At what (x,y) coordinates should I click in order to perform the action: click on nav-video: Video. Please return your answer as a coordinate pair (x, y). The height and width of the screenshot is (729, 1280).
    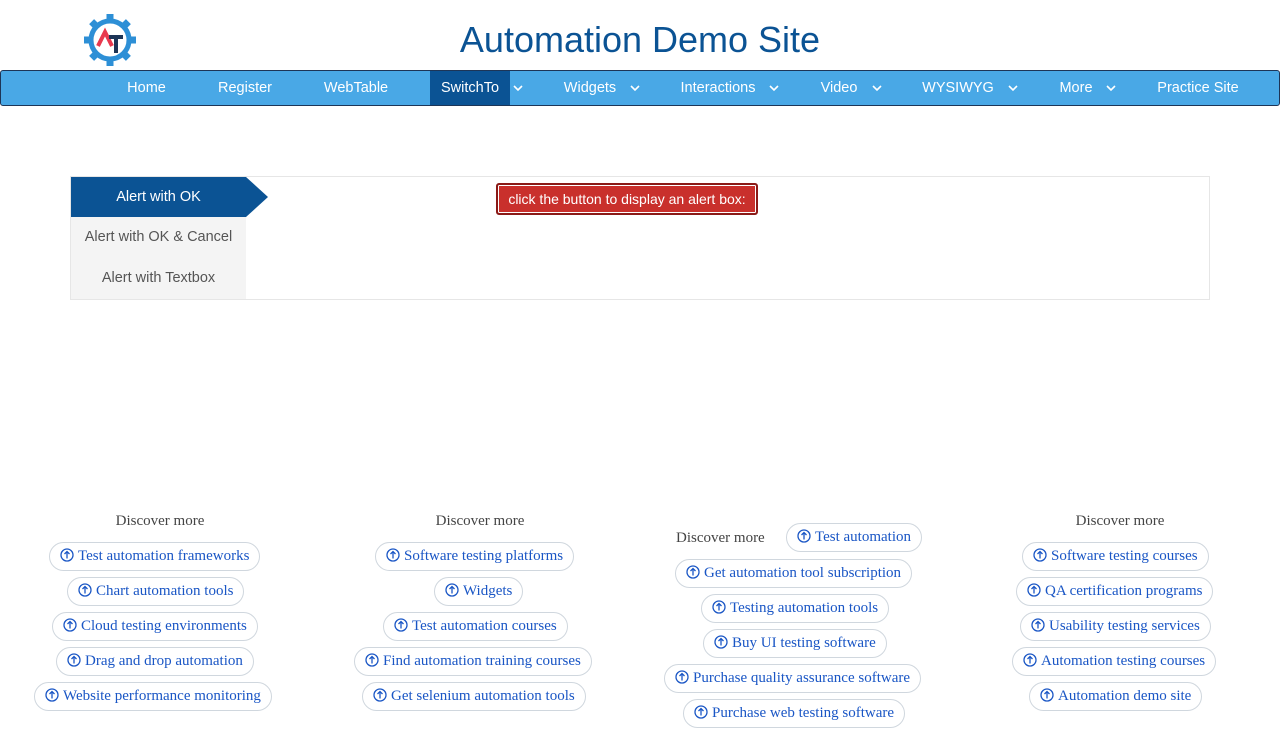
    Looking at the image, I should click on (839, 88).